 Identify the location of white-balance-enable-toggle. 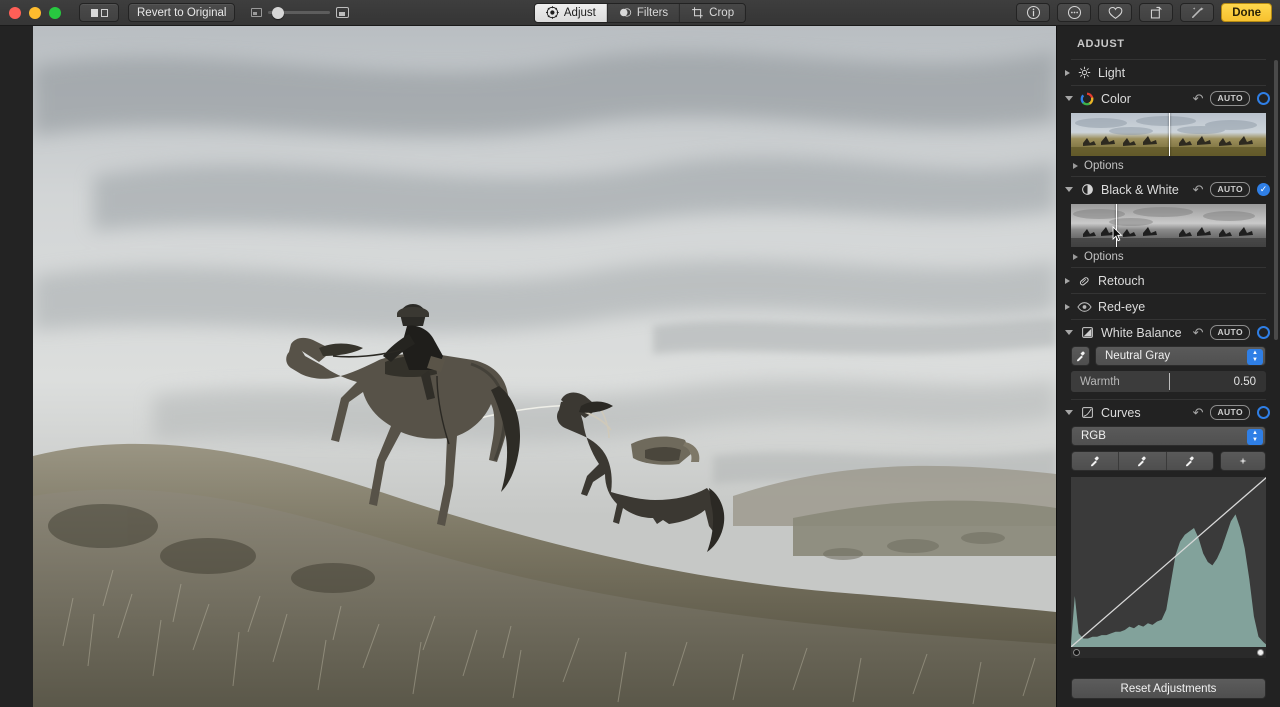
(1263, 332).